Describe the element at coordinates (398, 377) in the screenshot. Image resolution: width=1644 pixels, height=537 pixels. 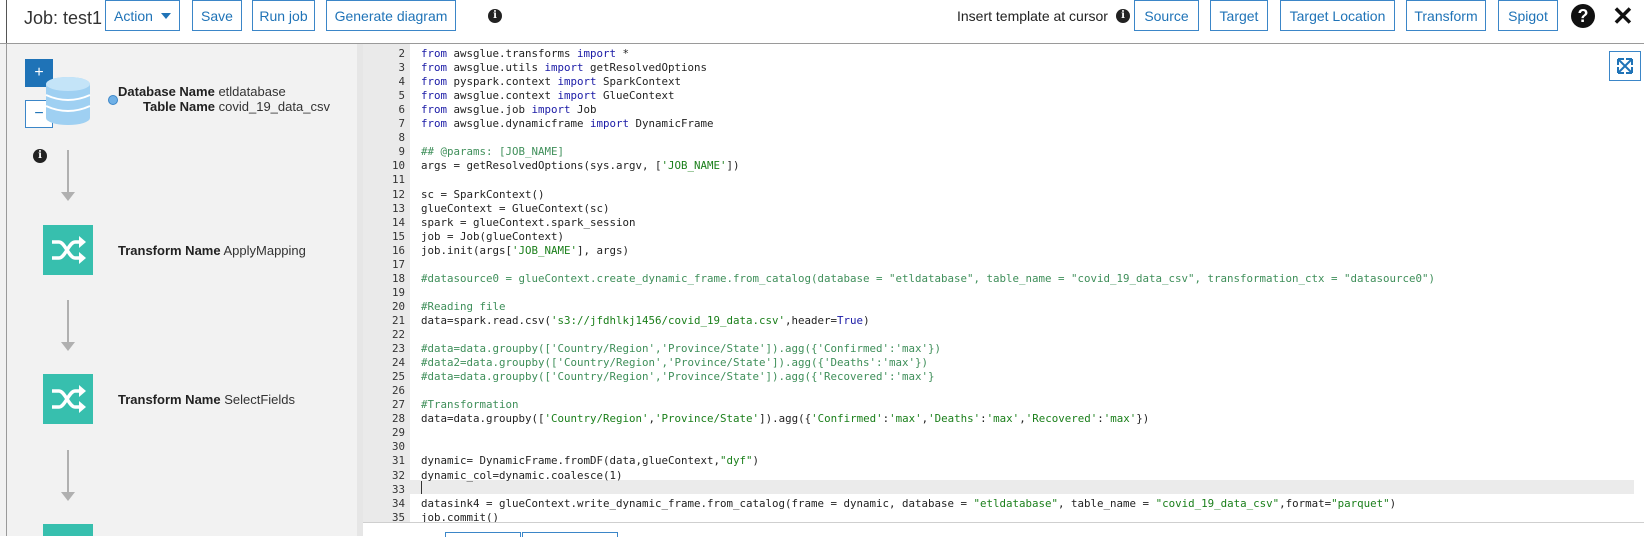
I see `line-number: 25` at that location.